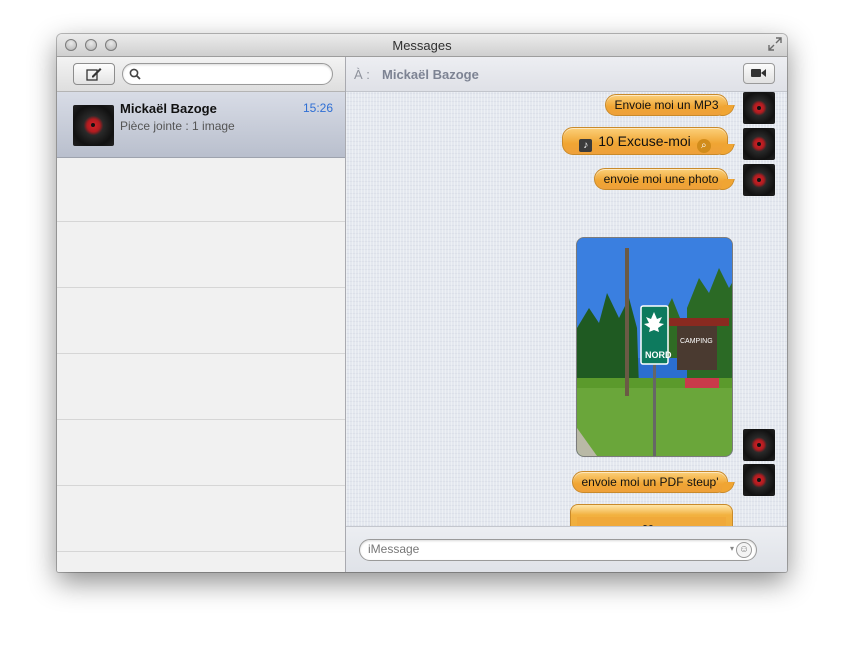  Describe the element at coordinates (135, 74) in the screenshot. I see `search-icon` at that location.